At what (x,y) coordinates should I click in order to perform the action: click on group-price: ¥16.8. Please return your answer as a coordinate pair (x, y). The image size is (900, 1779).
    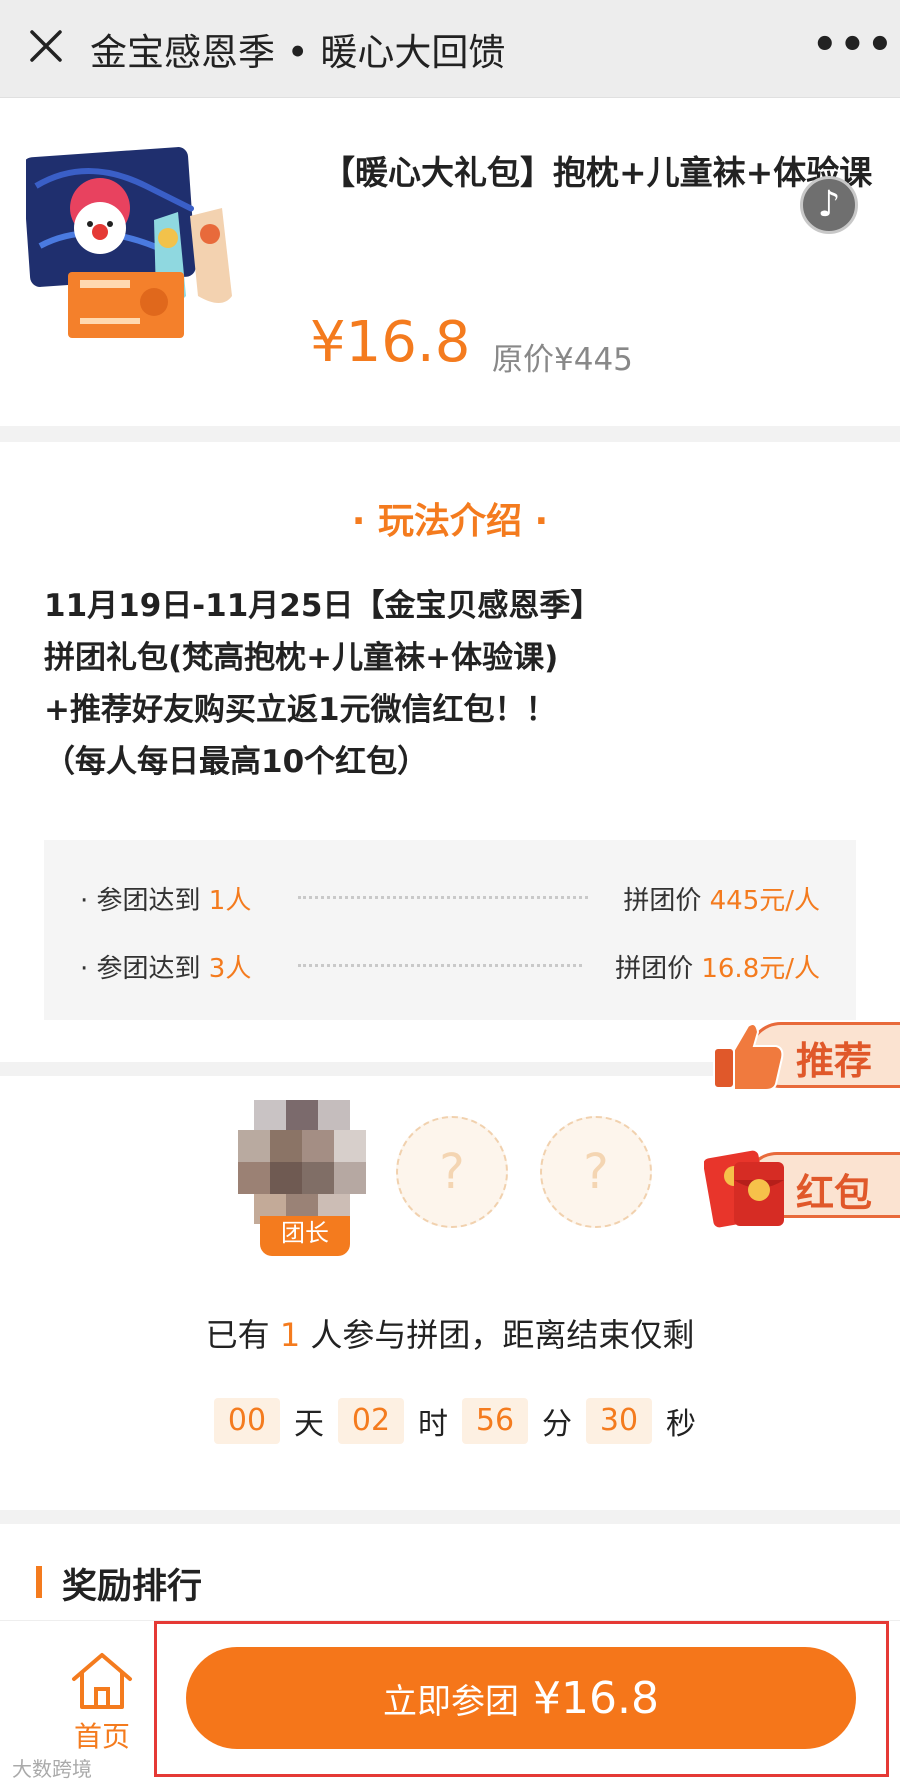
    Looking at the image, I should click on (390, 342).